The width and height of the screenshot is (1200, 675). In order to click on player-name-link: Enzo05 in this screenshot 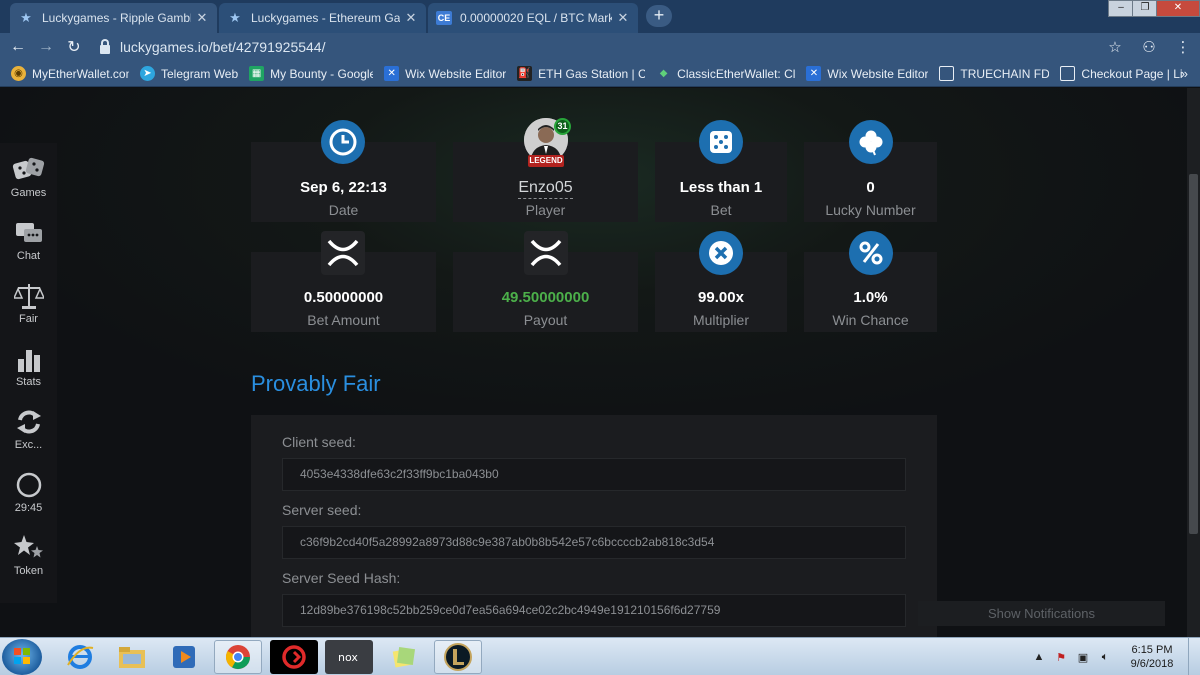, I will do `click(545, 189)`.